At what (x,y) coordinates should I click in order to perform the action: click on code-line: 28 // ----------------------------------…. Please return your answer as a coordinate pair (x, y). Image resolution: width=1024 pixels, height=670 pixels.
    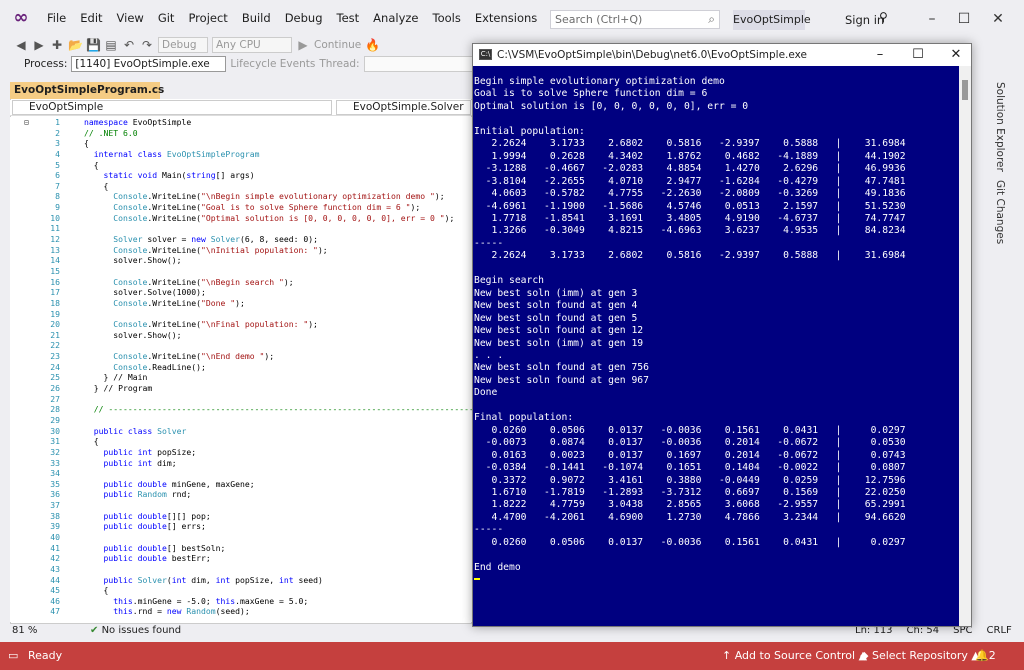
    Looking at the image, I should click on (241, 409).